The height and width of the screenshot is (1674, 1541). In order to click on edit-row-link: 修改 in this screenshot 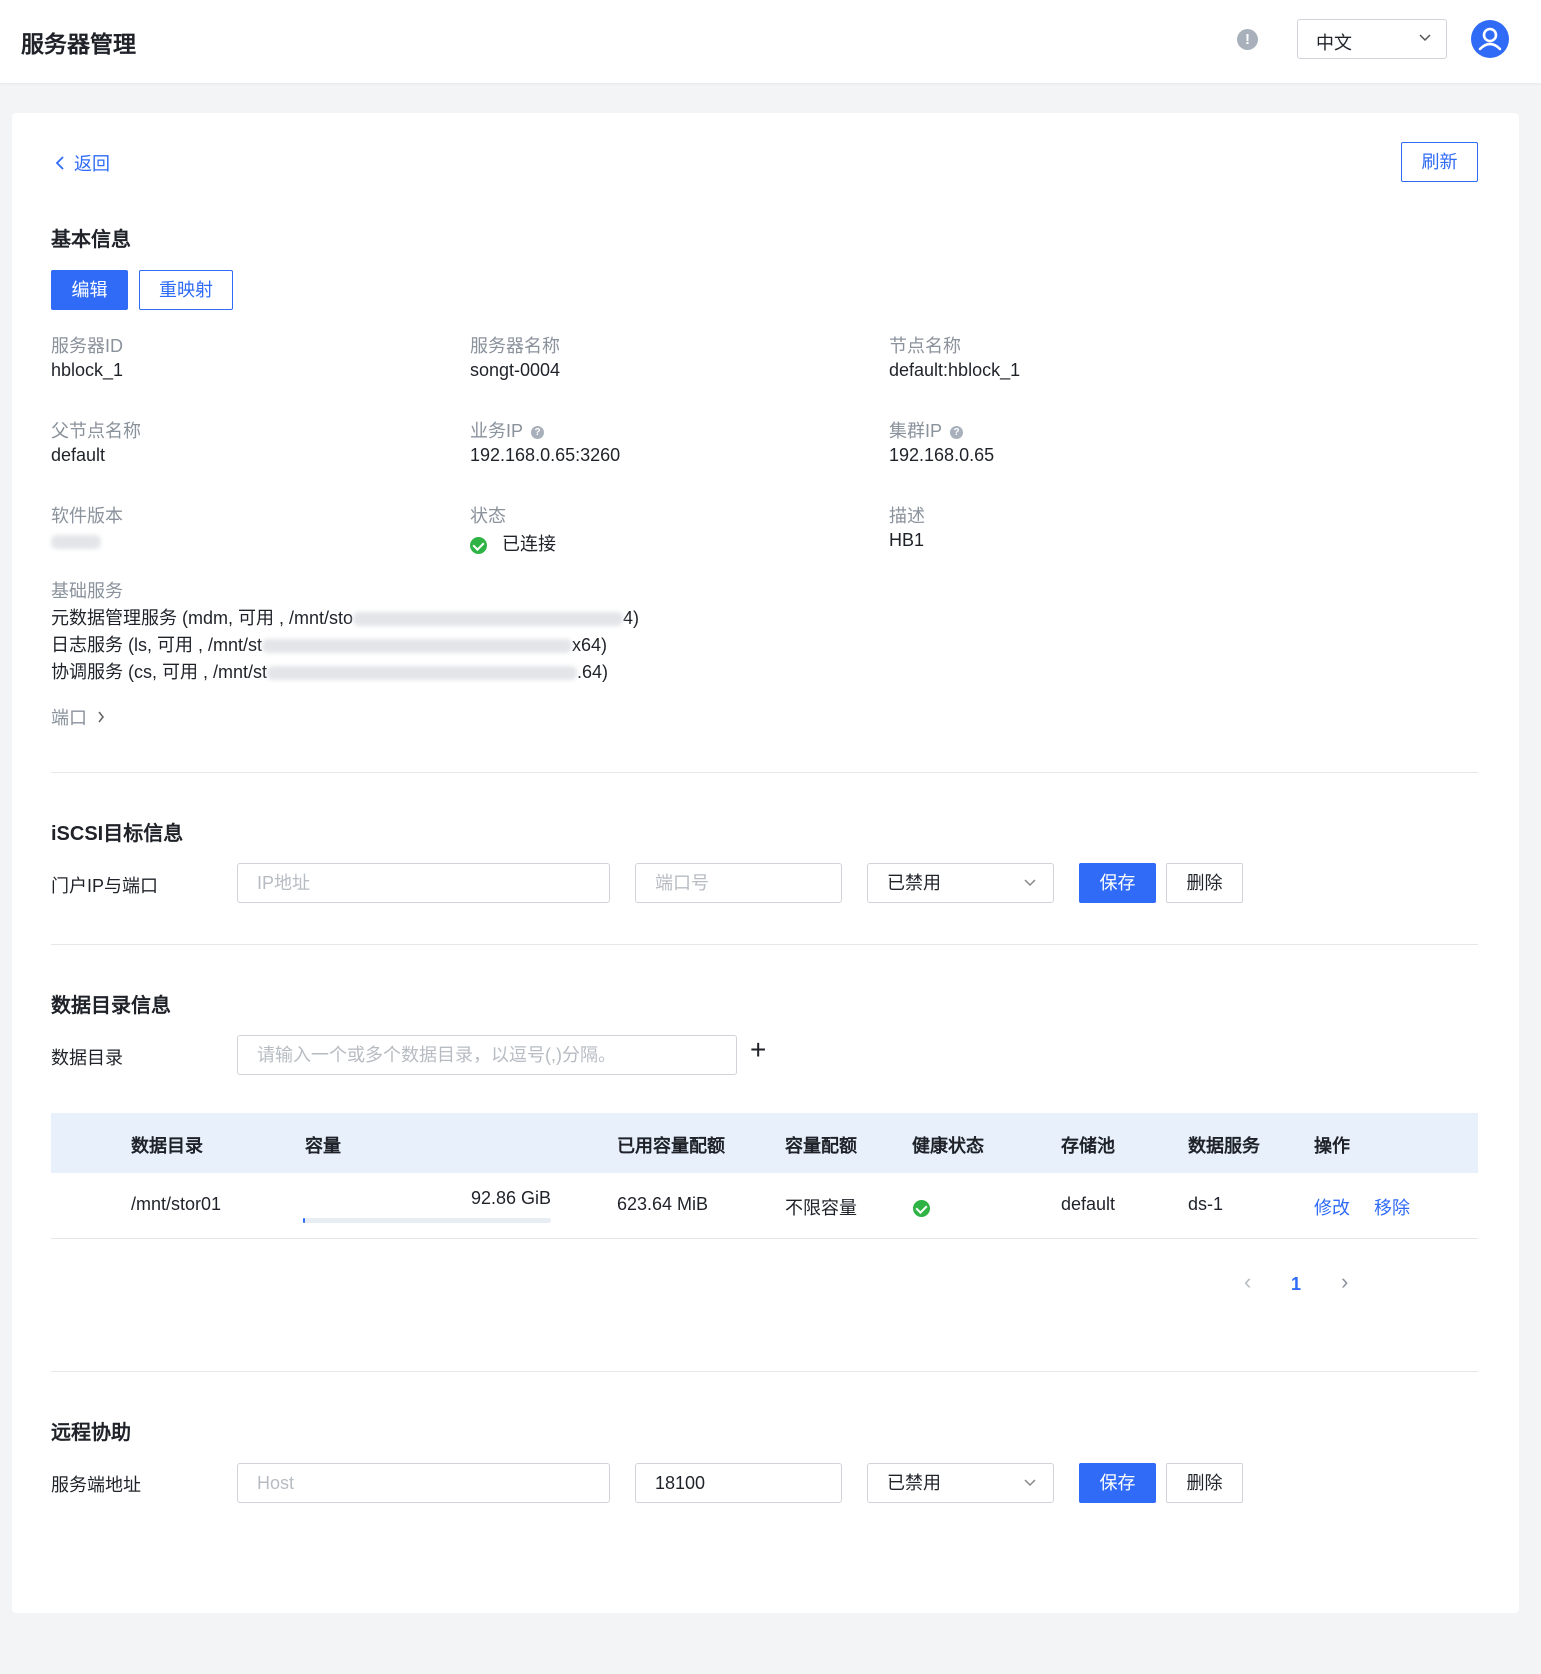, I will do `click(1332, 1207)`.